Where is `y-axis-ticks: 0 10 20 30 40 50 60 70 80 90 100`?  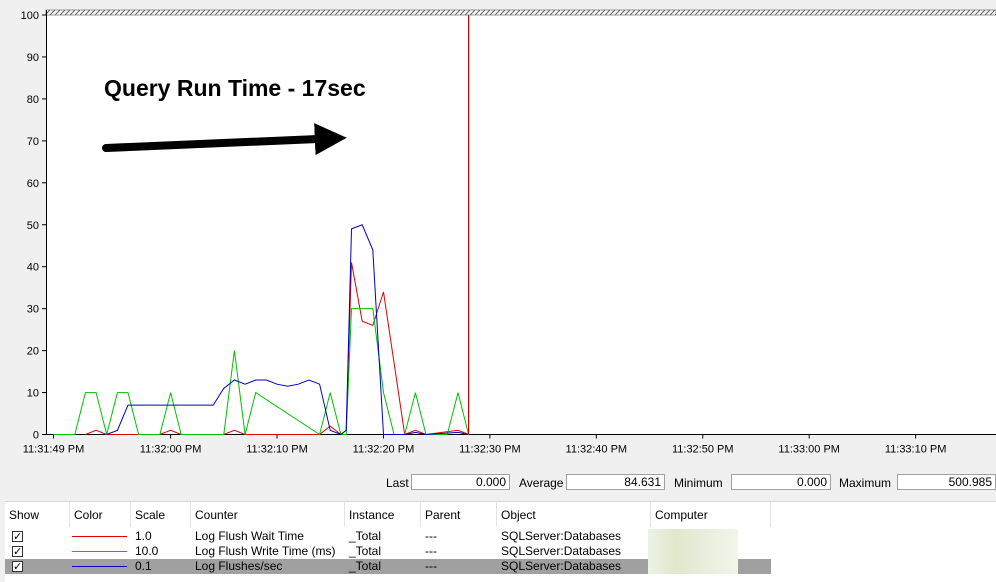 y-axis-ticks: 0 10 20 30 40 50 60 70 80 90 100 is located at coordinates (33, 226).